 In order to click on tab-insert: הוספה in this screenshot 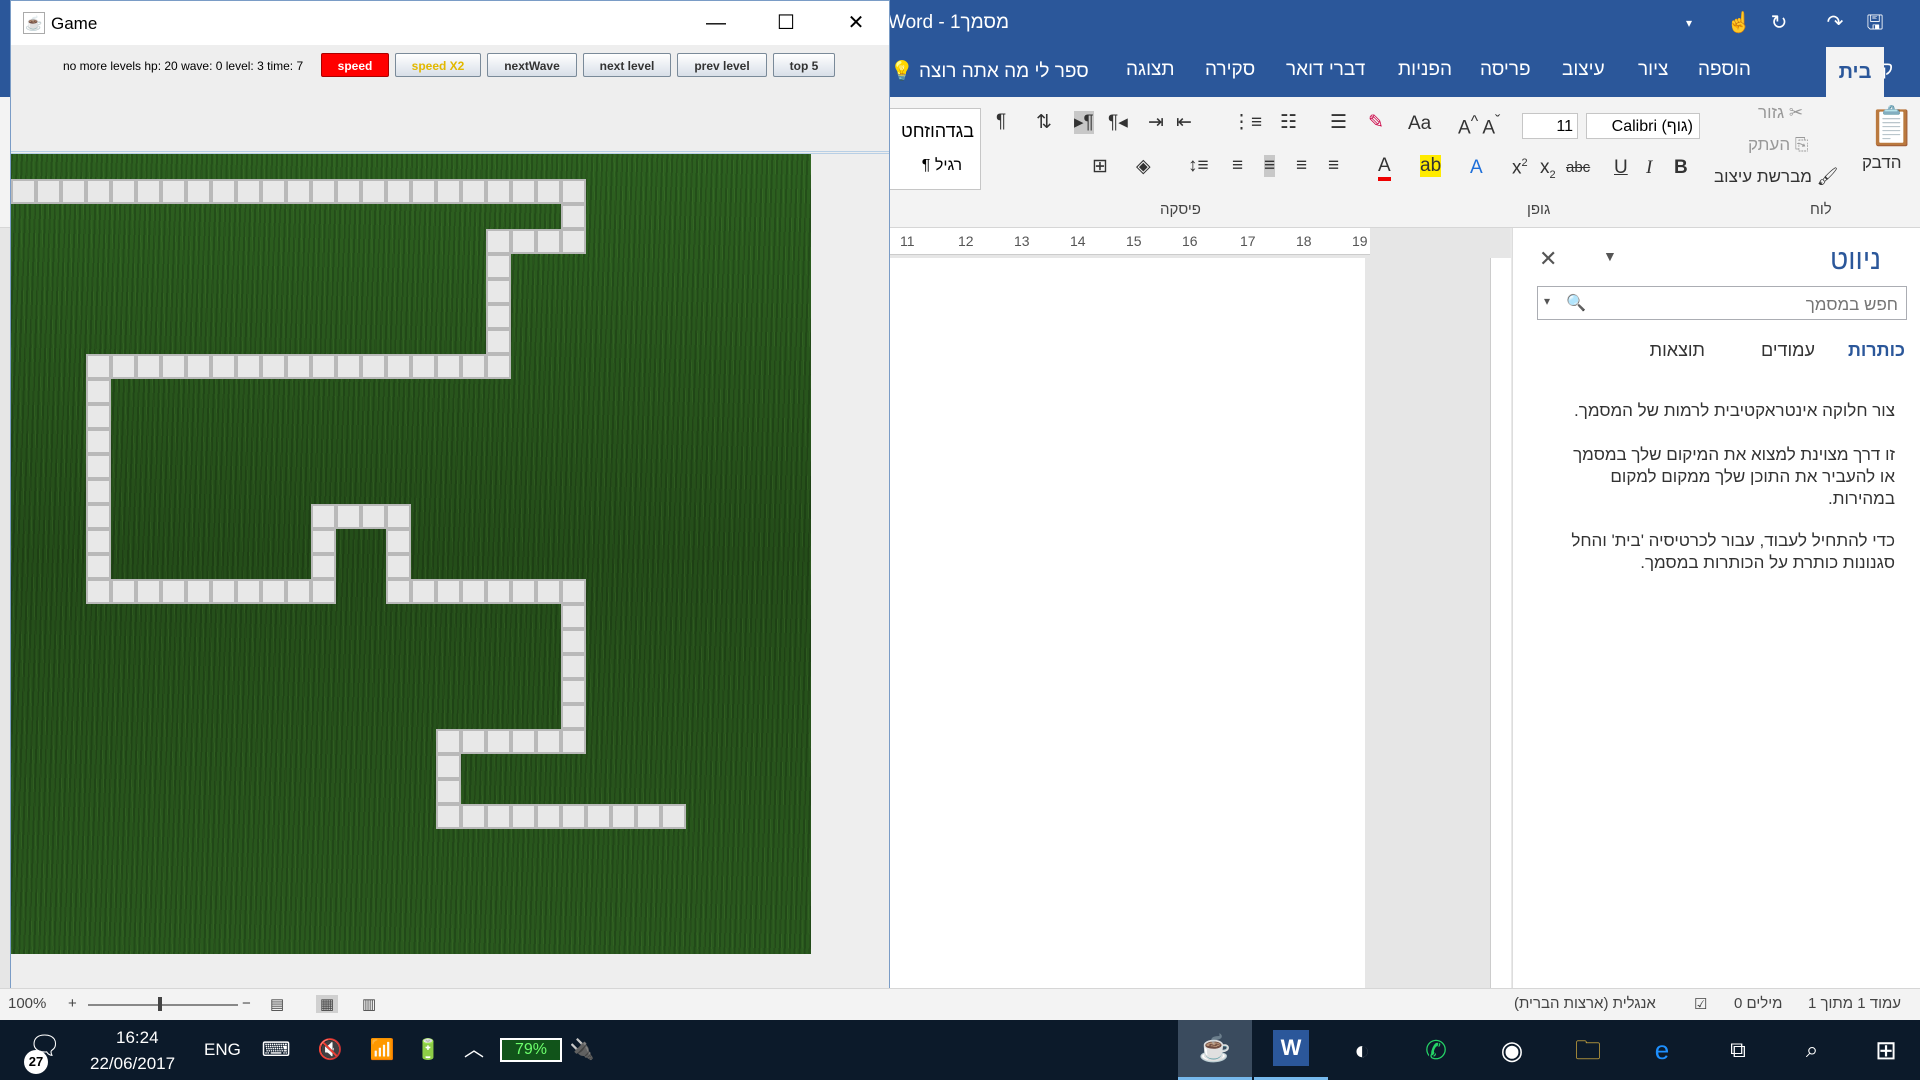, I will do `click(1724, 70)`.